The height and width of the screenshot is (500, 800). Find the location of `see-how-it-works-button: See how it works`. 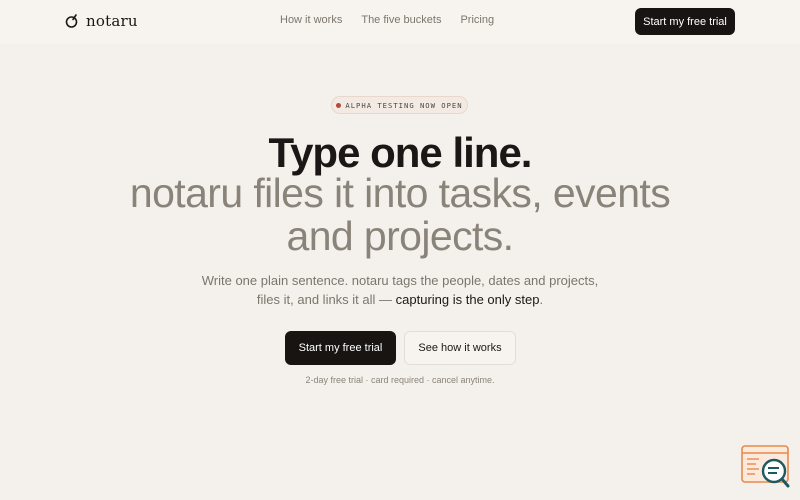

see-how-it-works-button: See how it works is located at coordinates (460, 348).